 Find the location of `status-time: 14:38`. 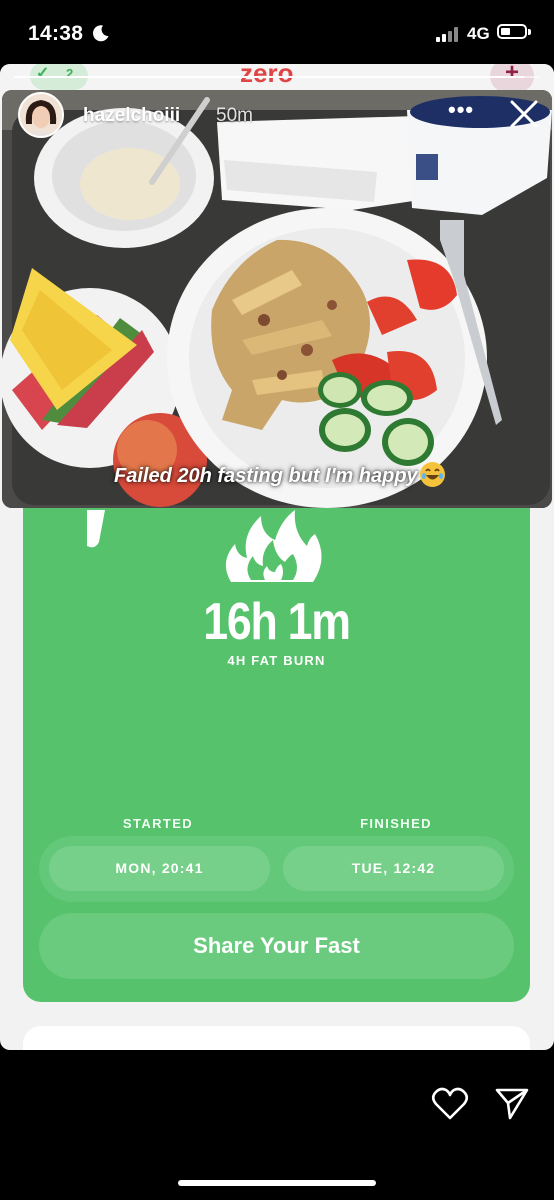

status-time: 14:38 is located at coordinates (56, 33).